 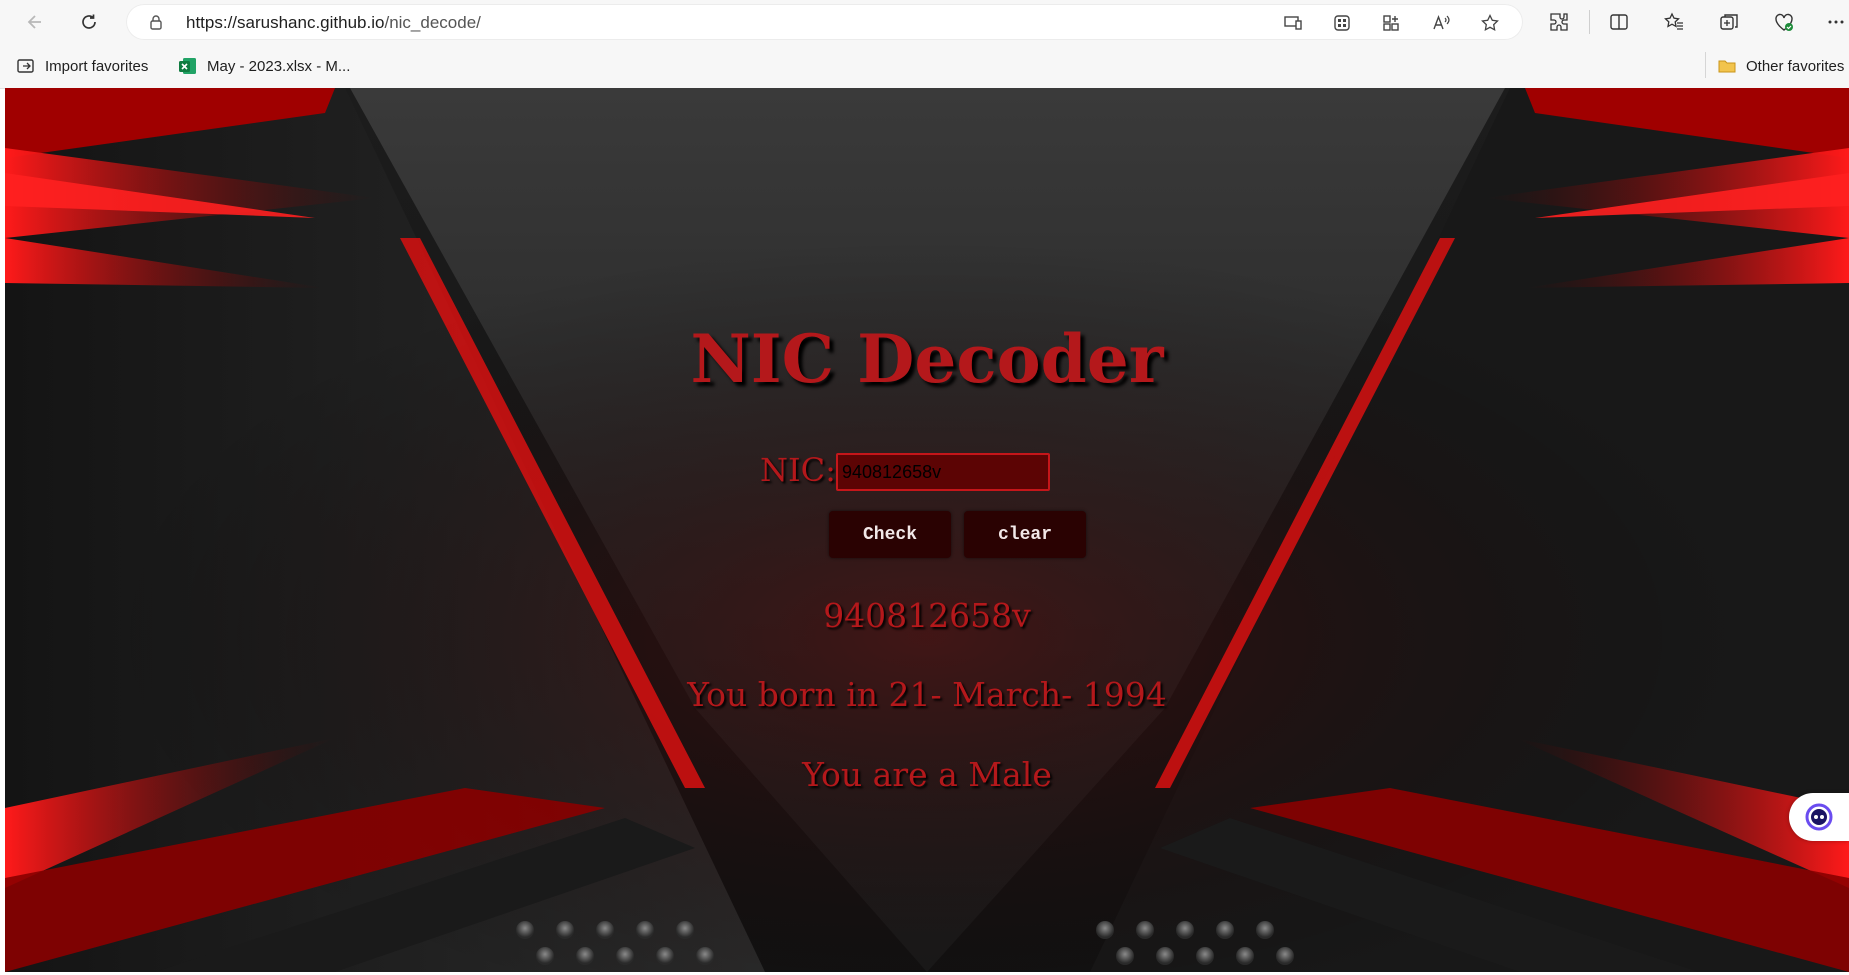 I want to click on refresh-button, so click(x=89, y=22).